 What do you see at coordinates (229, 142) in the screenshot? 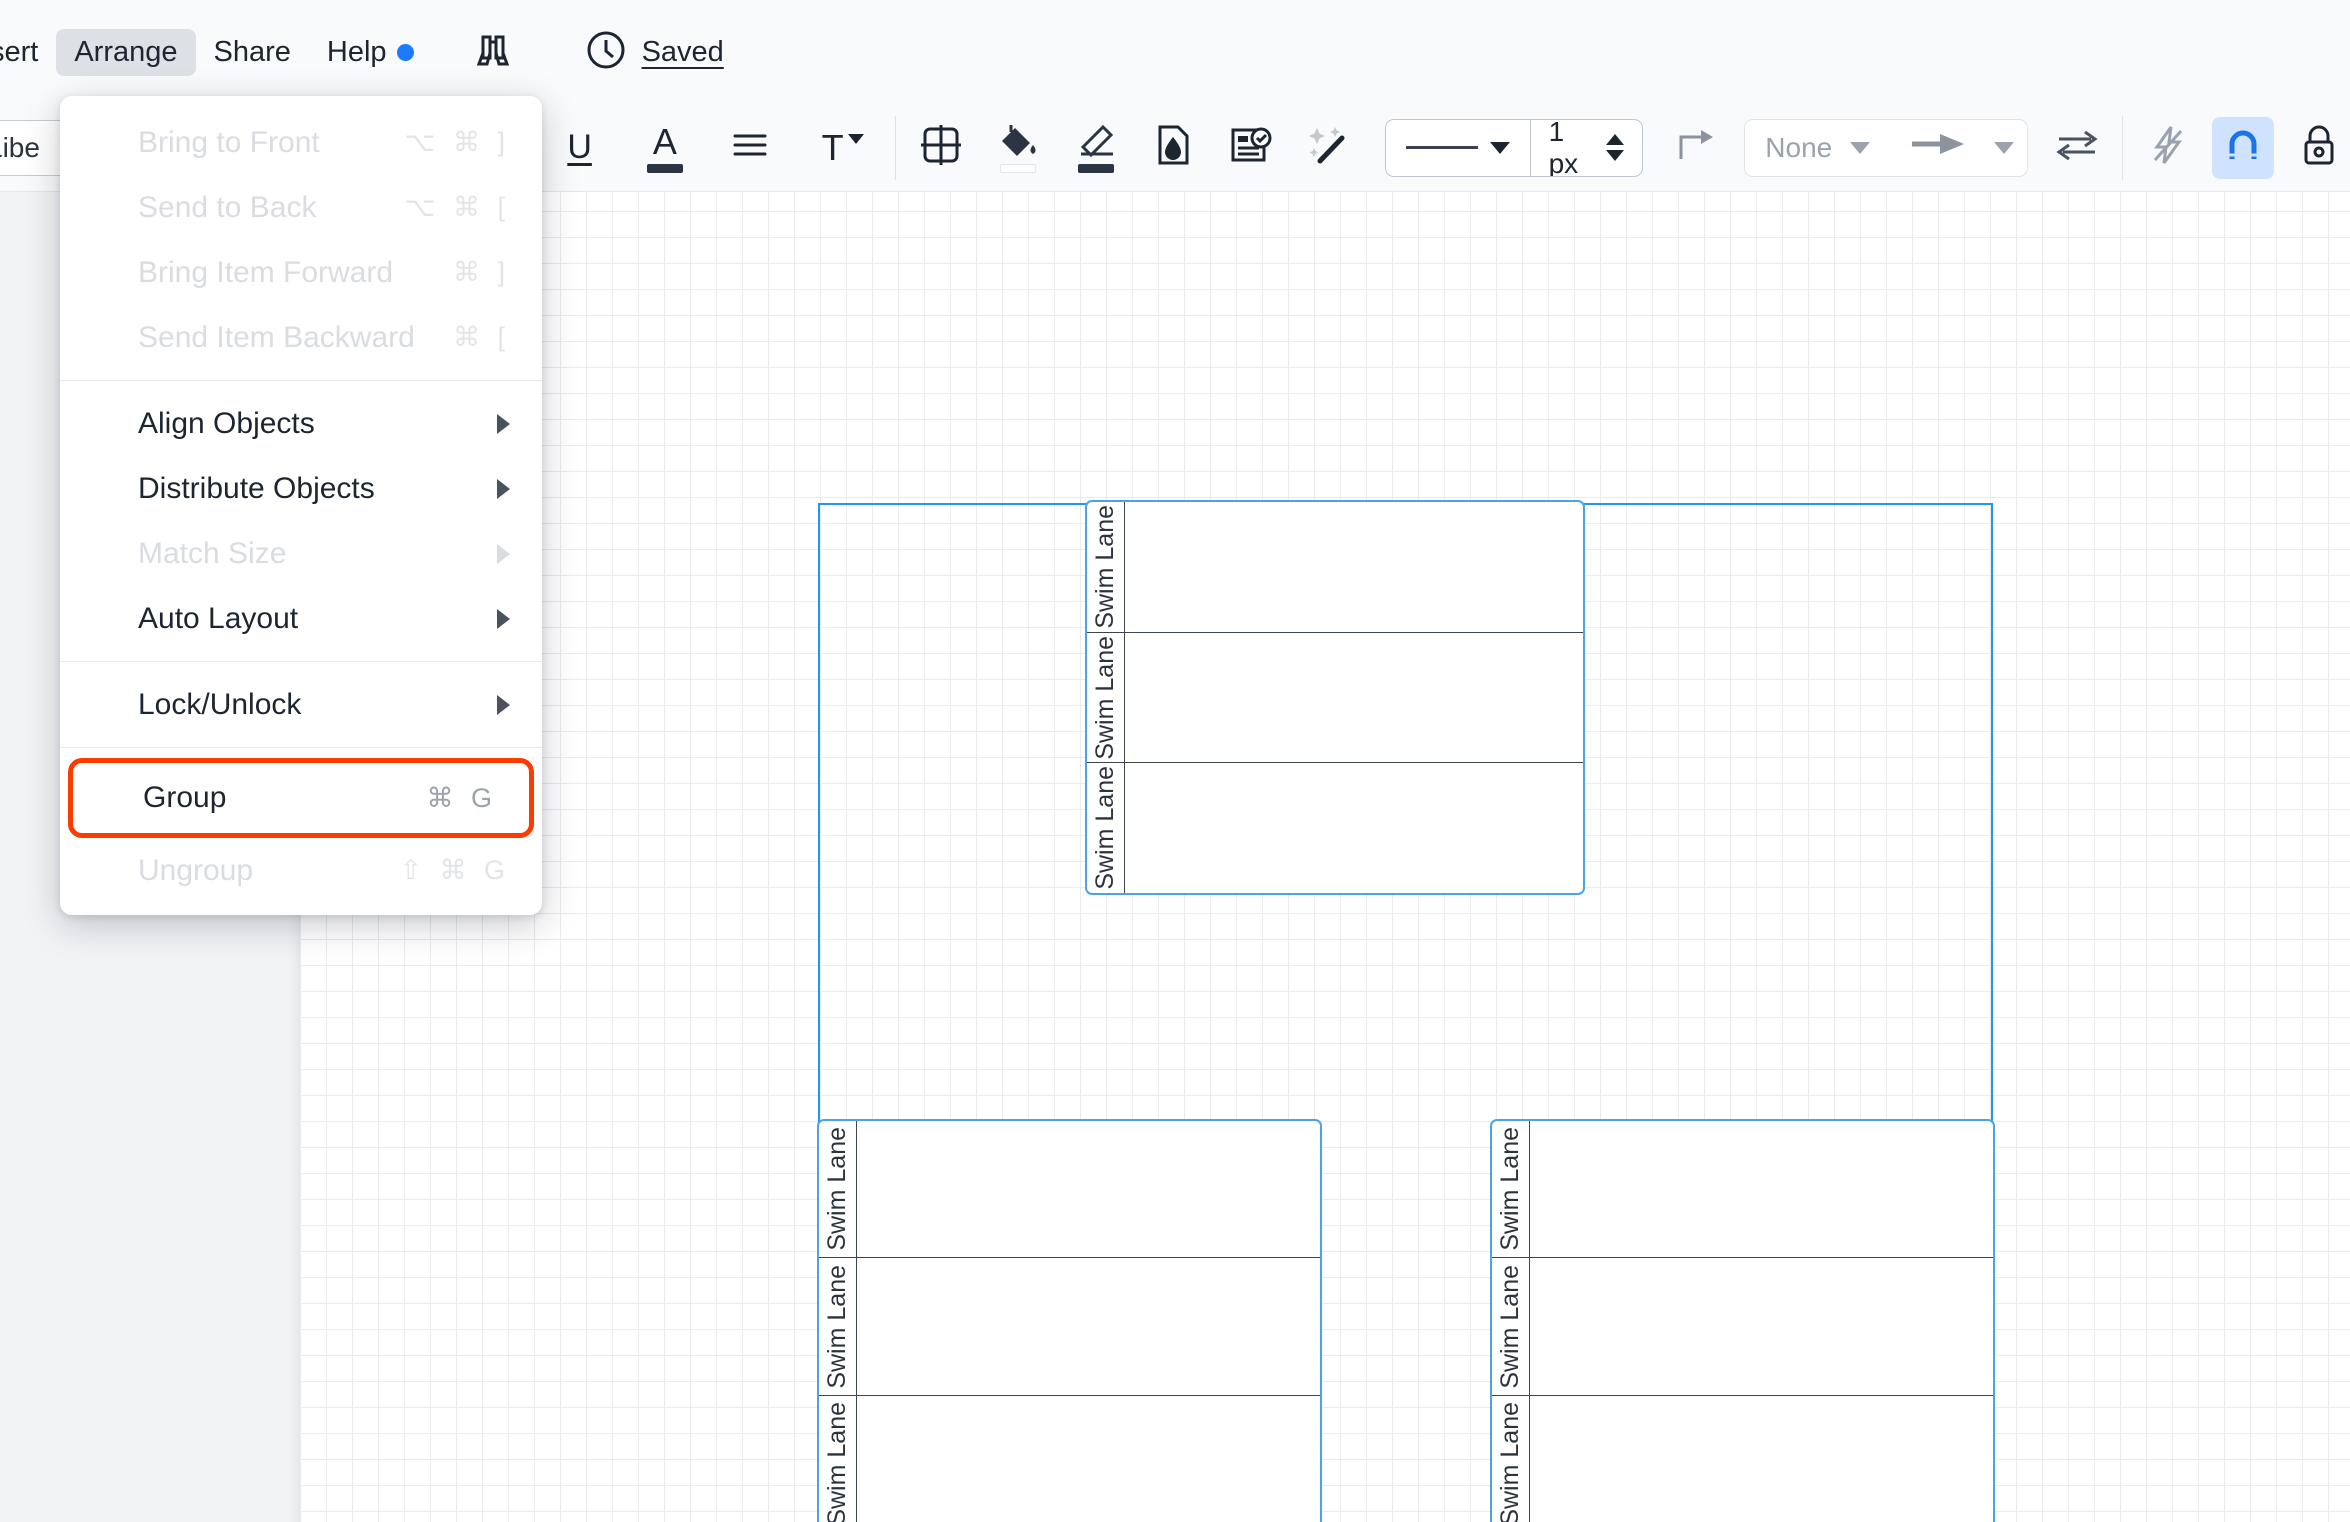
I see `menu-option-label: Bring to Front` at bounding box center [229, 142].